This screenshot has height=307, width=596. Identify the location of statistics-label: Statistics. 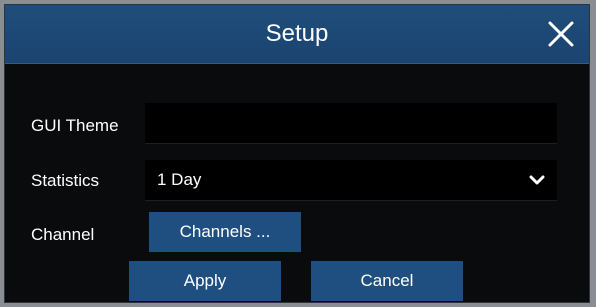
(65, 180).